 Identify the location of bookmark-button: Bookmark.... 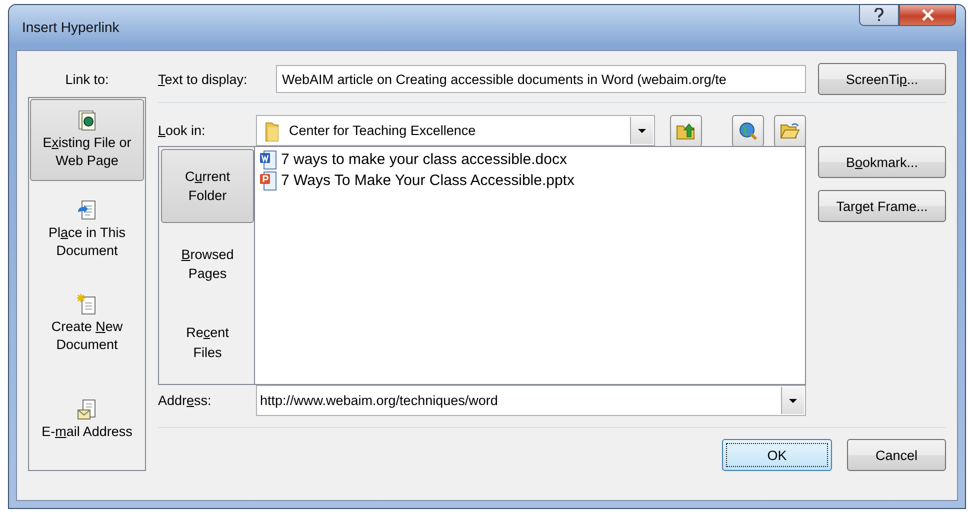
(882, 162).